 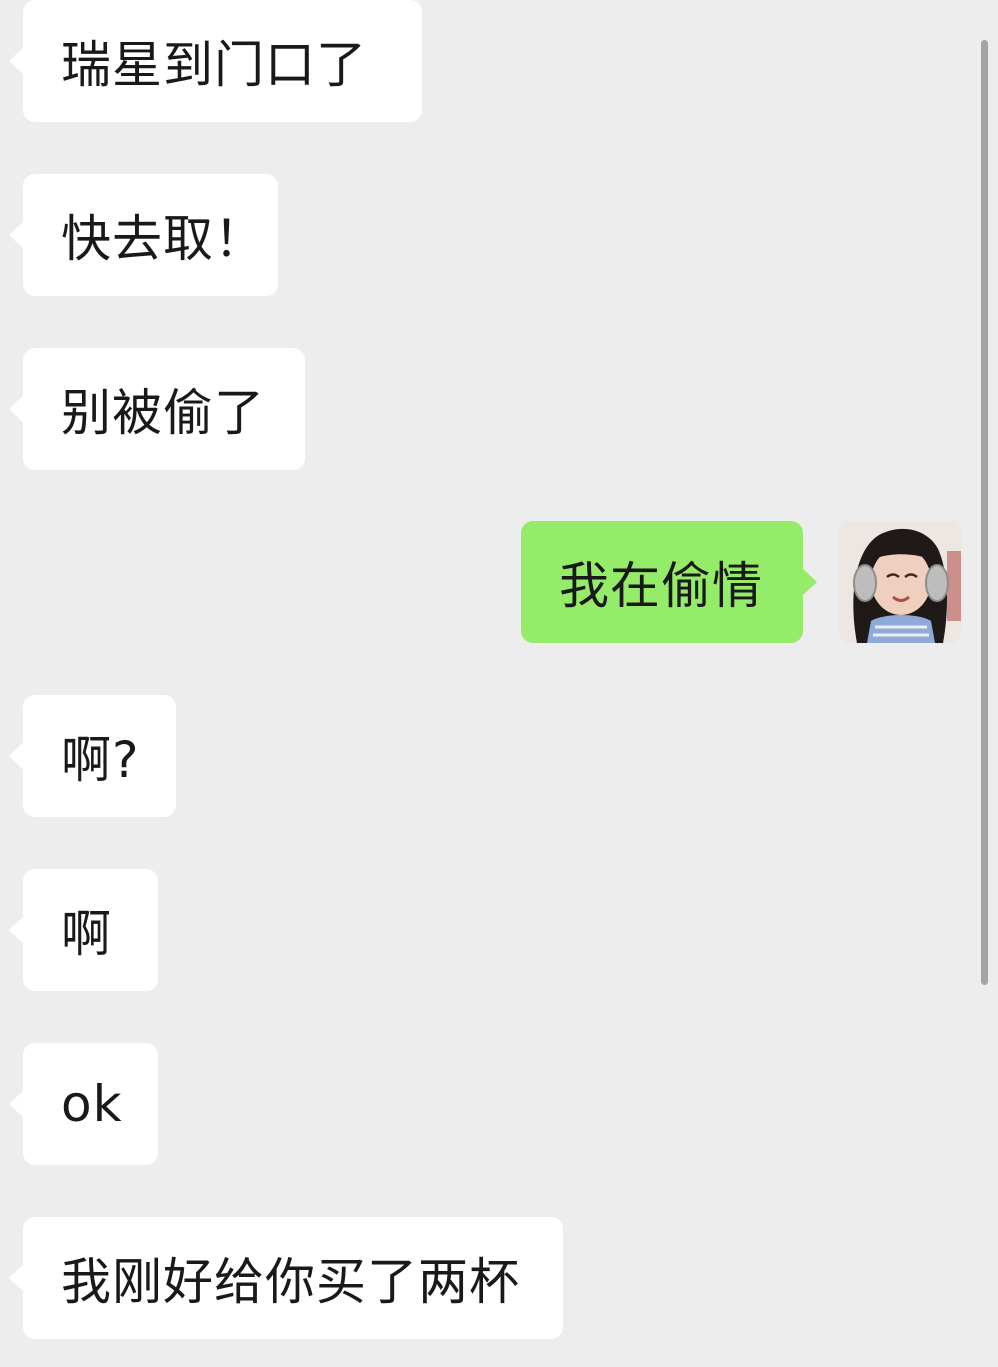 I want to click on message-text: 快去取！, so click(x=163, y=239).